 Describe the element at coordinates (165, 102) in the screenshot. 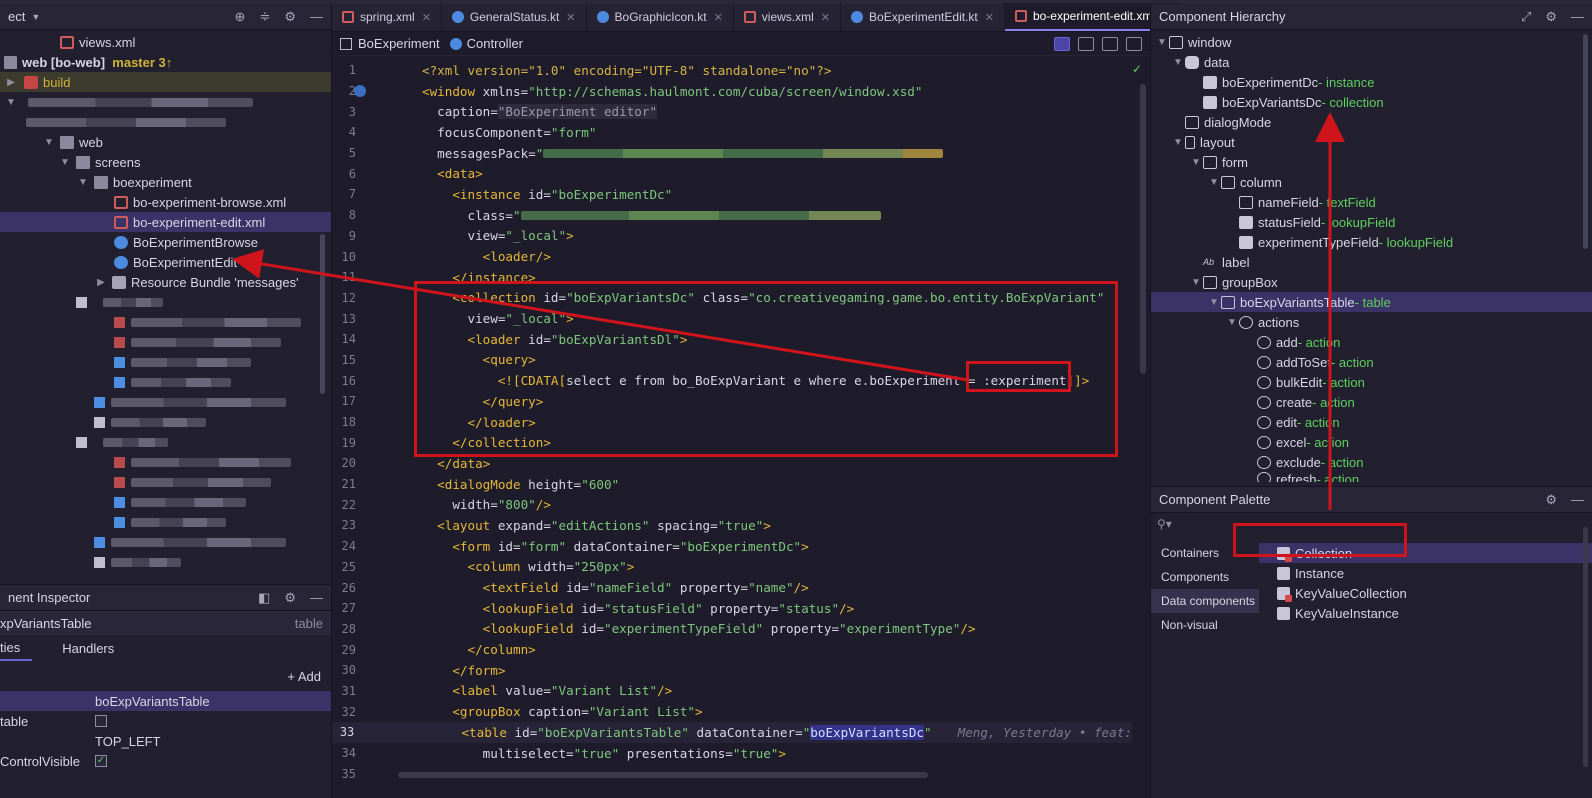

I see `tree-item-blurred: ▼` at that location.